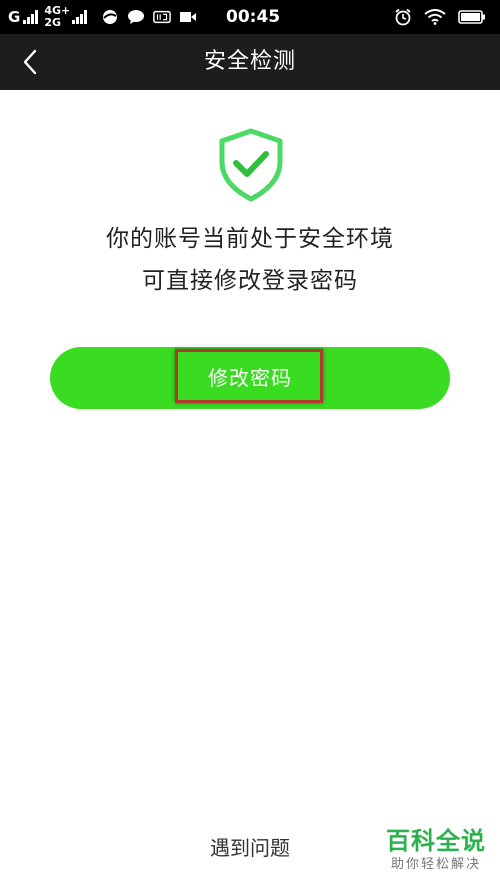 Image resolution: width=500 pixels, height=889 pixels. I want to click on message-line-2: 可直接修改登录密码, so click(250, 281).